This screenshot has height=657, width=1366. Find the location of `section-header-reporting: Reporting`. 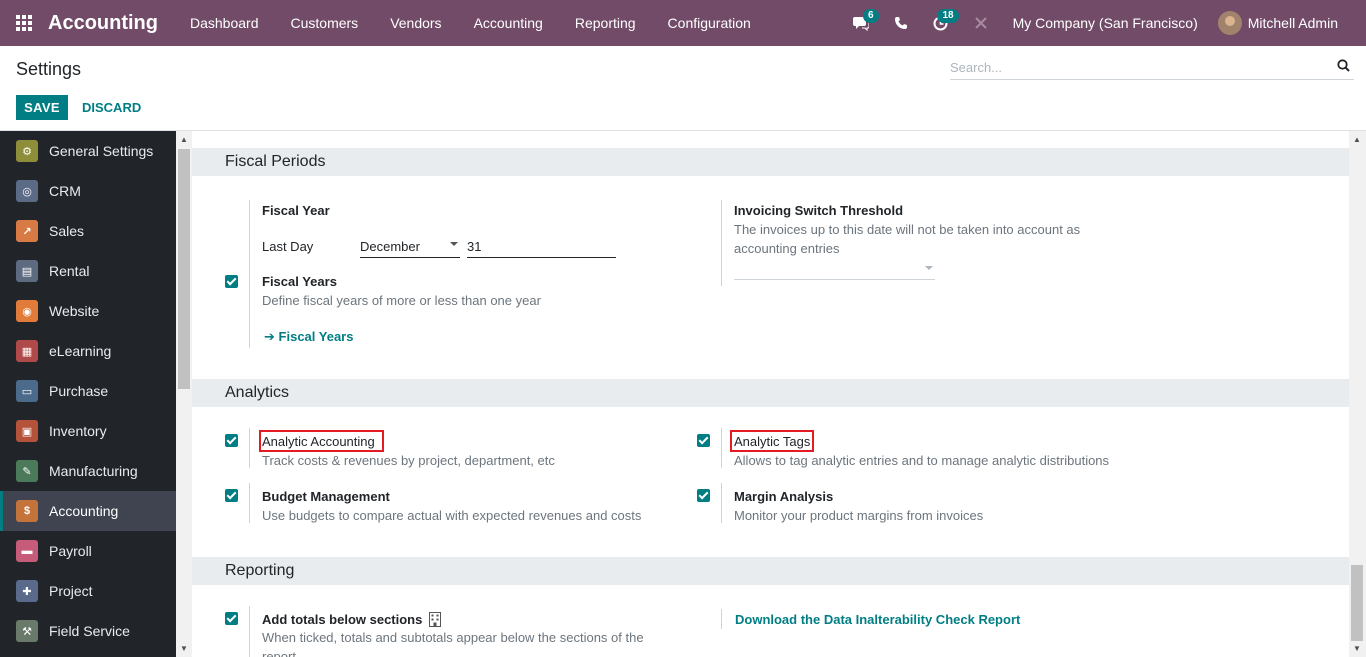

section-header-reporting: Reporting is located at coordinates (770, 571).